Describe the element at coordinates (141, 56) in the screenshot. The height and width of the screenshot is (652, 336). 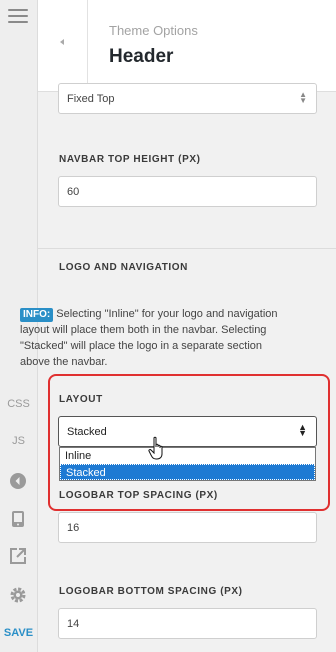
I see `page-title: Header` at that location.